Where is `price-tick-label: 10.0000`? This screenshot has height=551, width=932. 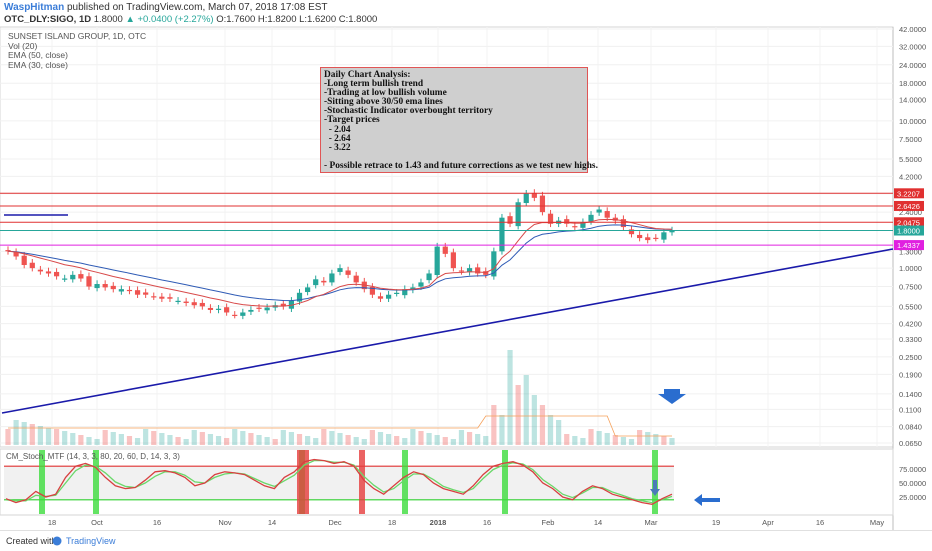 price-tick-label: 10.0000 is located at coordinates (912, 121).